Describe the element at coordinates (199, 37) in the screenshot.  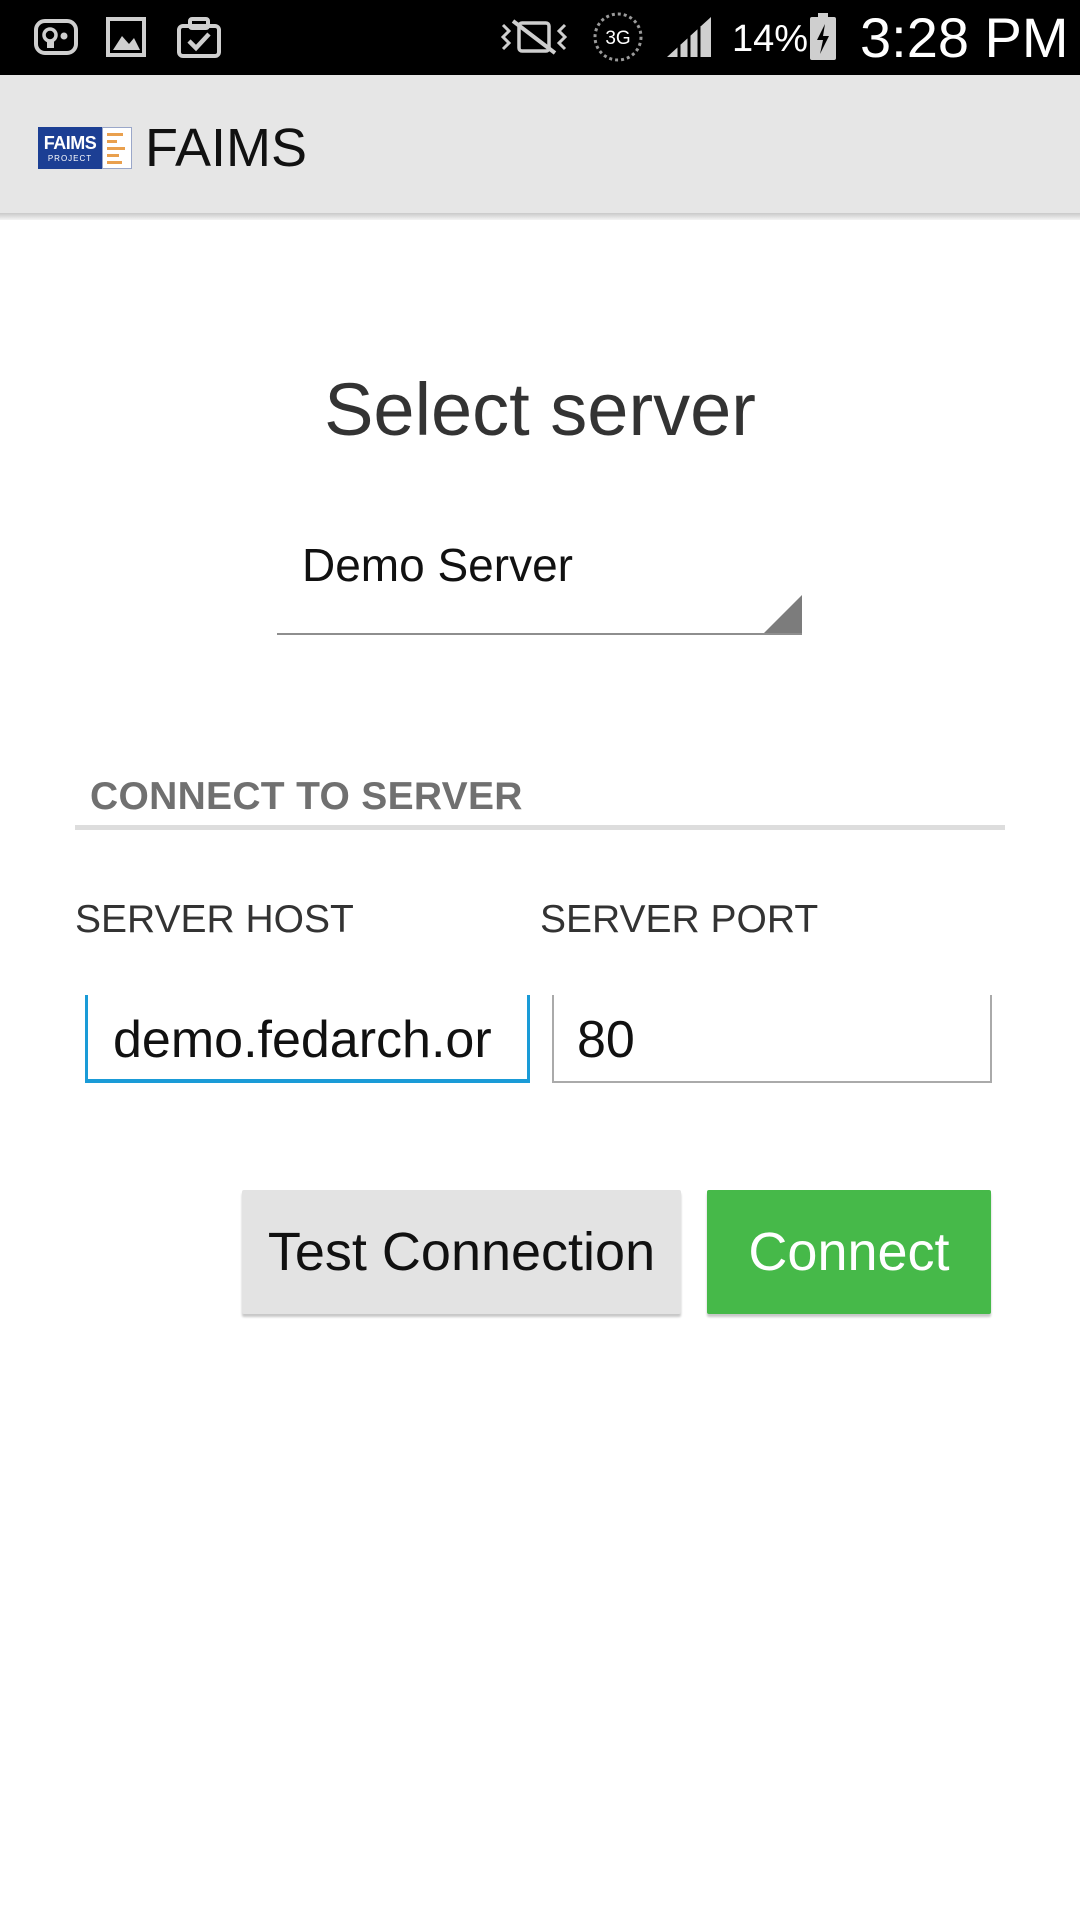
I see `clipboard-check-icon` at that location.